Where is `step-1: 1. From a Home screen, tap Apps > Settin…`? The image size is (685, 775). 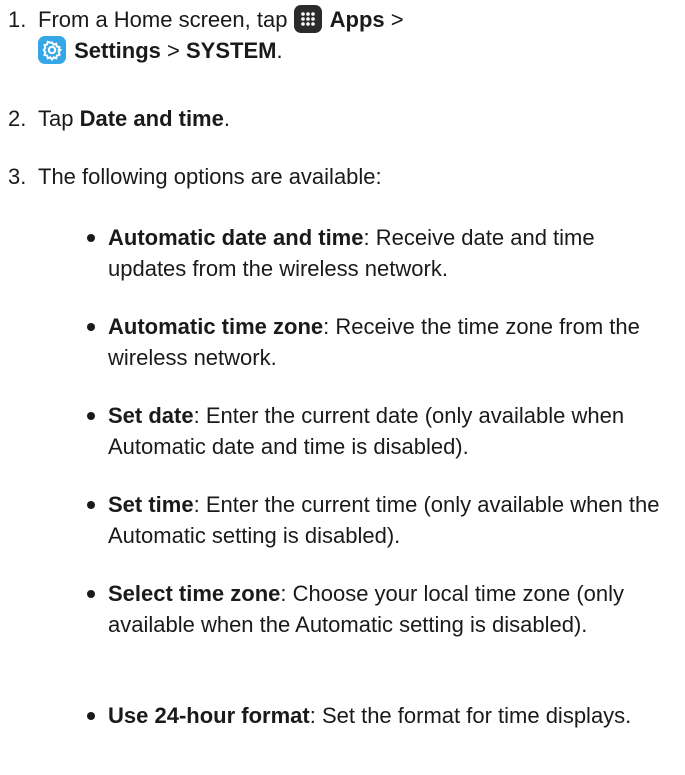
step-1: 1. From a Home screen, tap Apps > Settin… is located at coordinates (343, 35).